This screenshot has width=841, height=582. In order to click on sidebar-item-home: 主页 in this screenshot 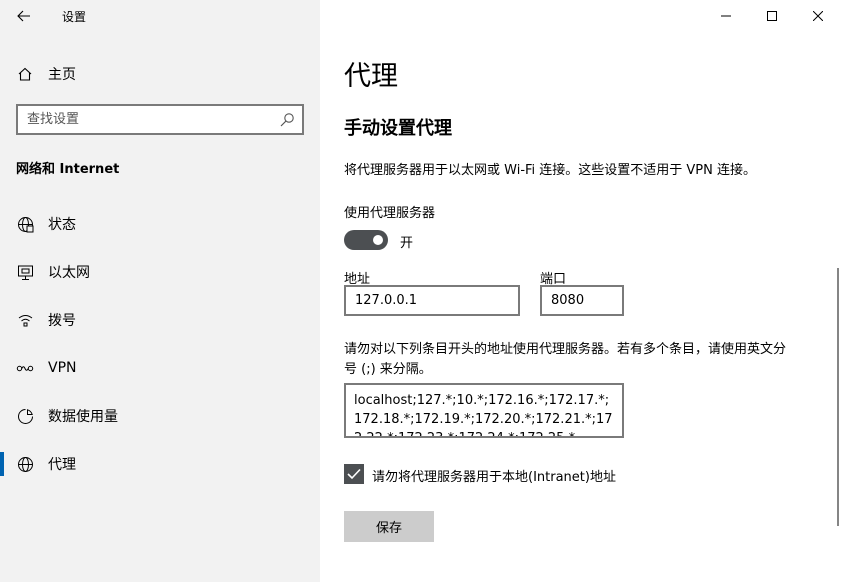, I will do `click(160, 74)`.